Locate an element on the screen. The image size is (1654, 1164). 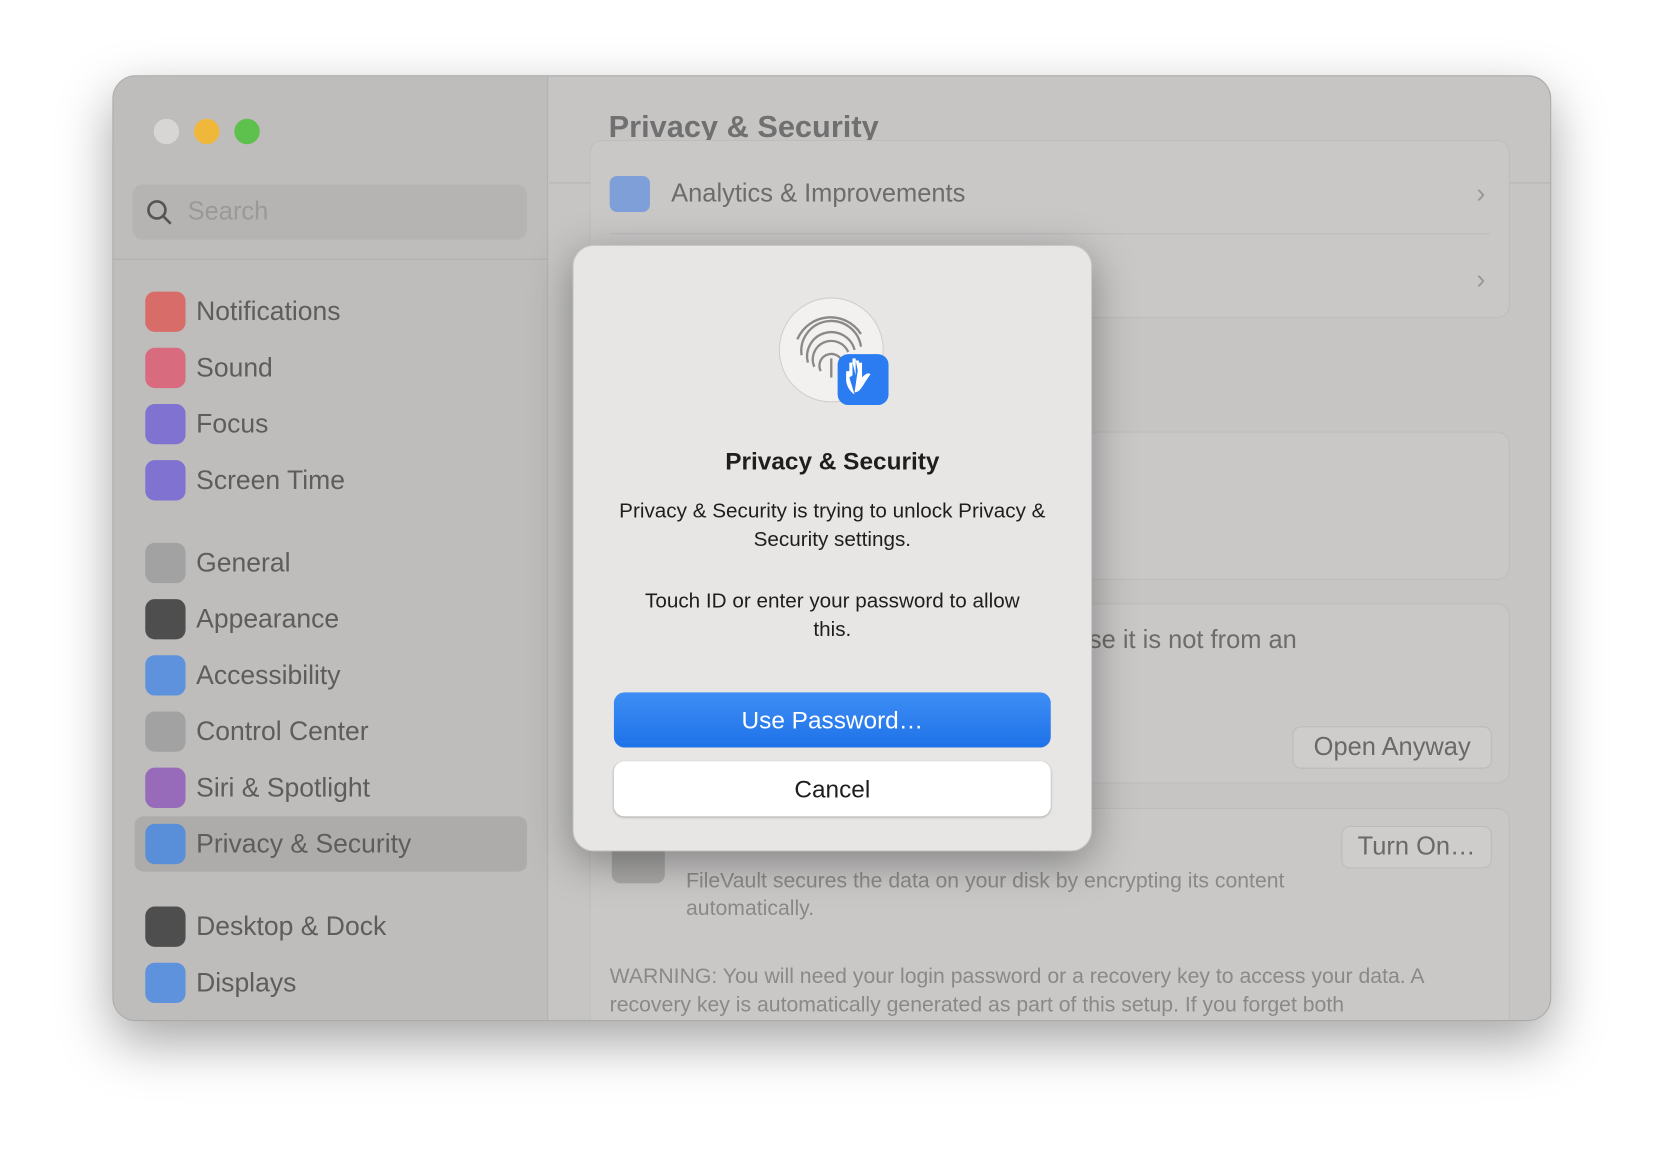
sidebar-item-label: Control Center is located at coordinates (282, 731).